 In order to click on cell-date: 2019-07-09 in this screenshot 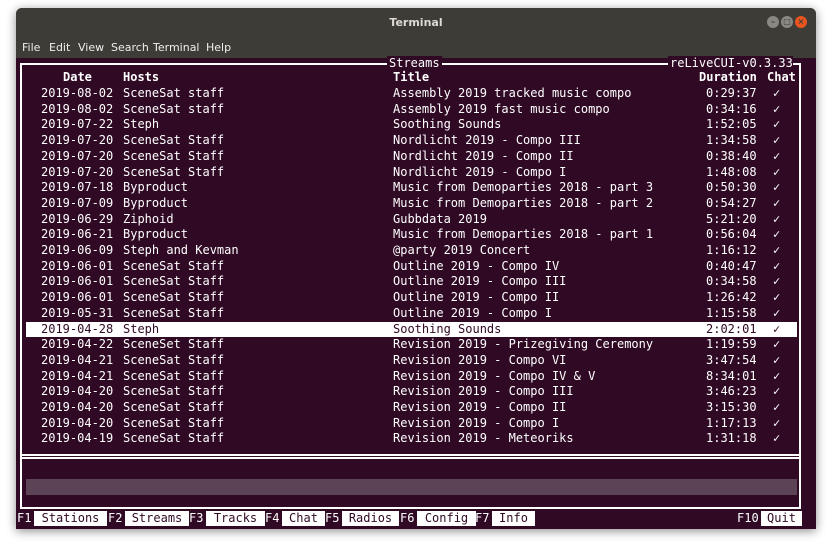, I will do `click(77, 202)`.